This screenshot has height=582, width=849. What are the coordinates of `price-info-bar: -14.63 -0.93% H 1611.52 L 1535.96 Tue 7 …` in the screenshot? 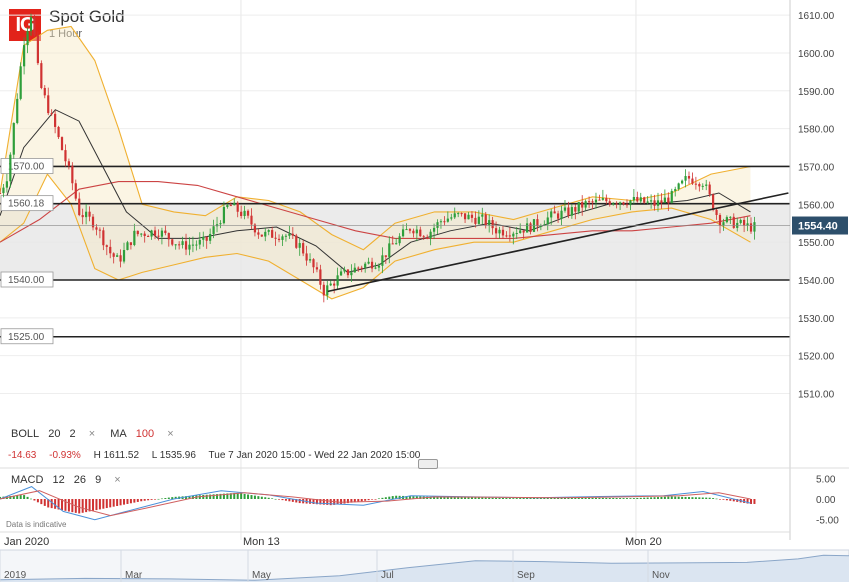 It's located at (219, 455).